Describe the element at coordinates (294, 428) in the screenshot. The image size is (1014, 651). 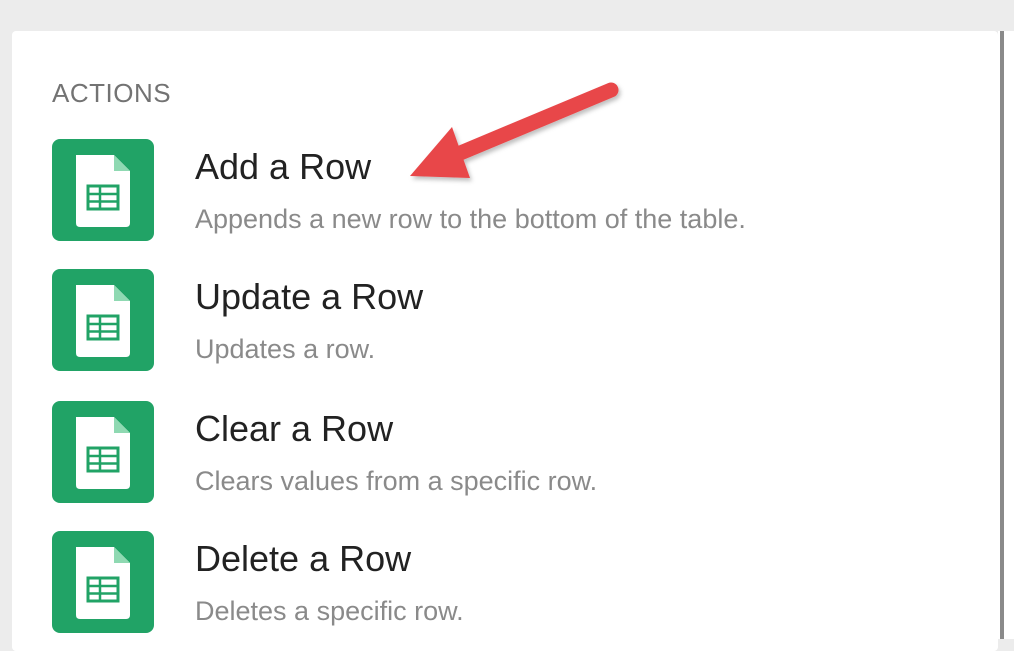
I see `action-title: Clear a Row` at that location.